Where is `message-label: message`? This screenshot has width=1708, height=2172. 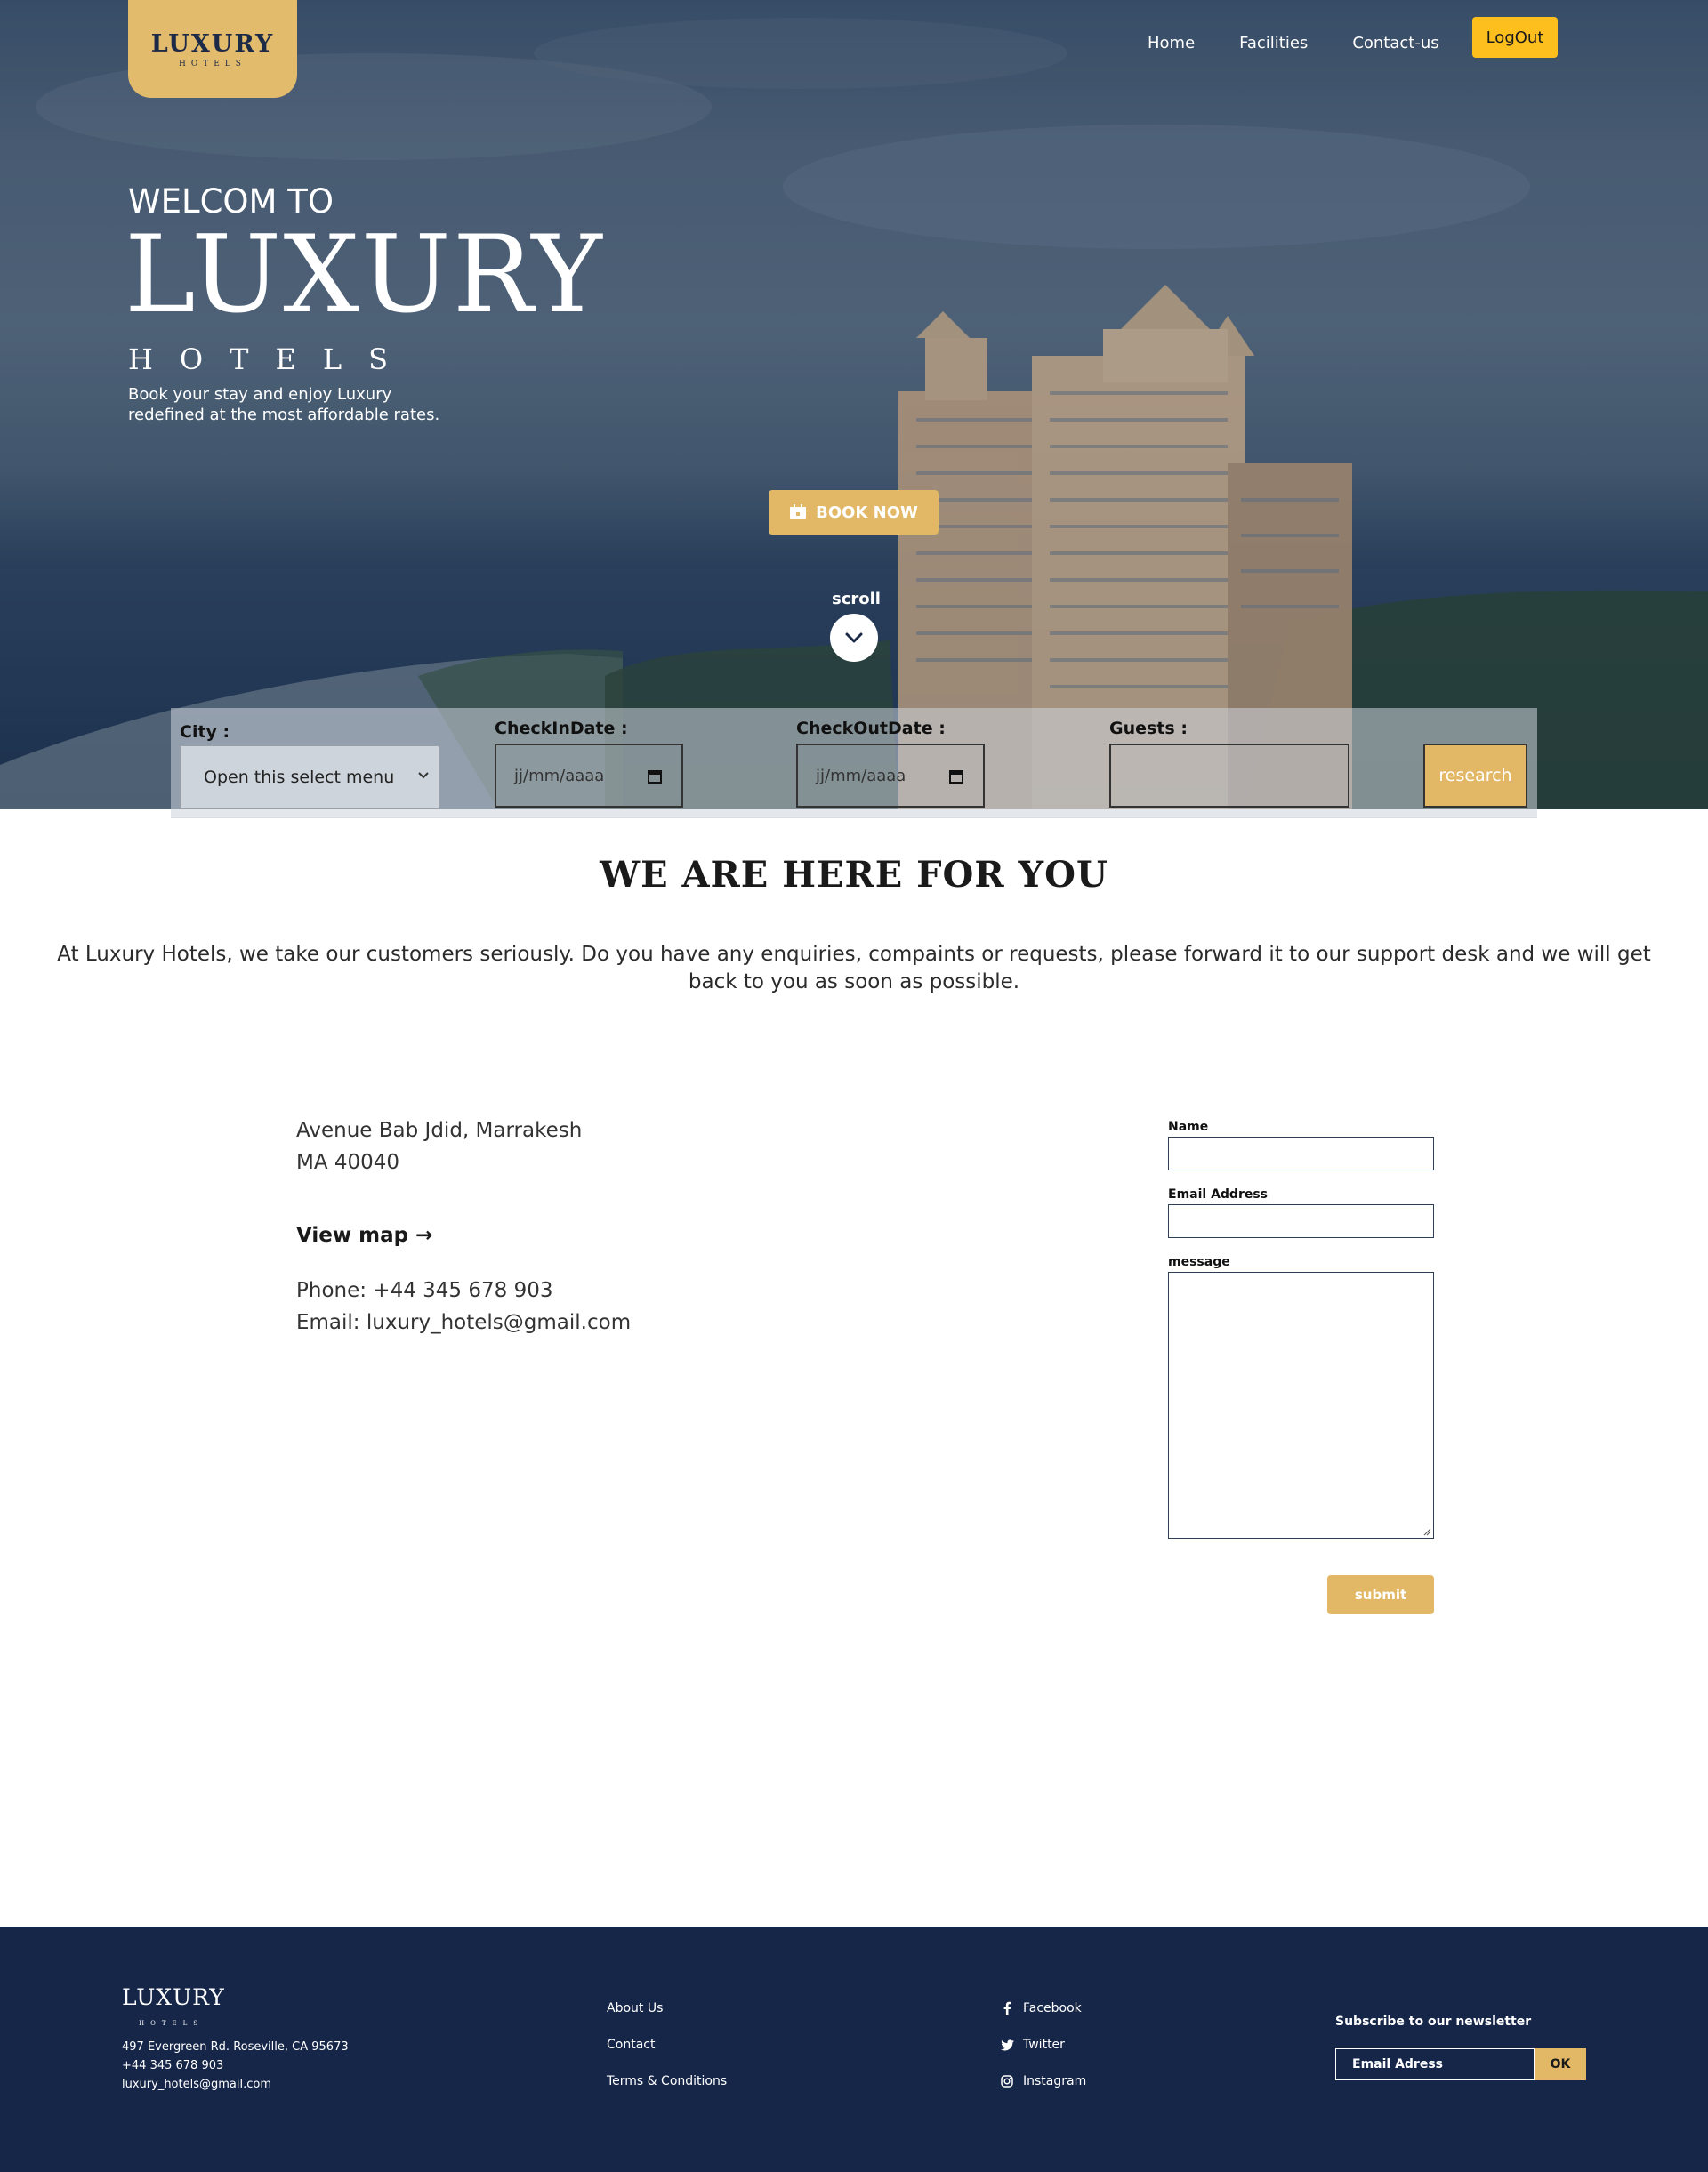
message-label: message is located at coordinates (1199, 1262).